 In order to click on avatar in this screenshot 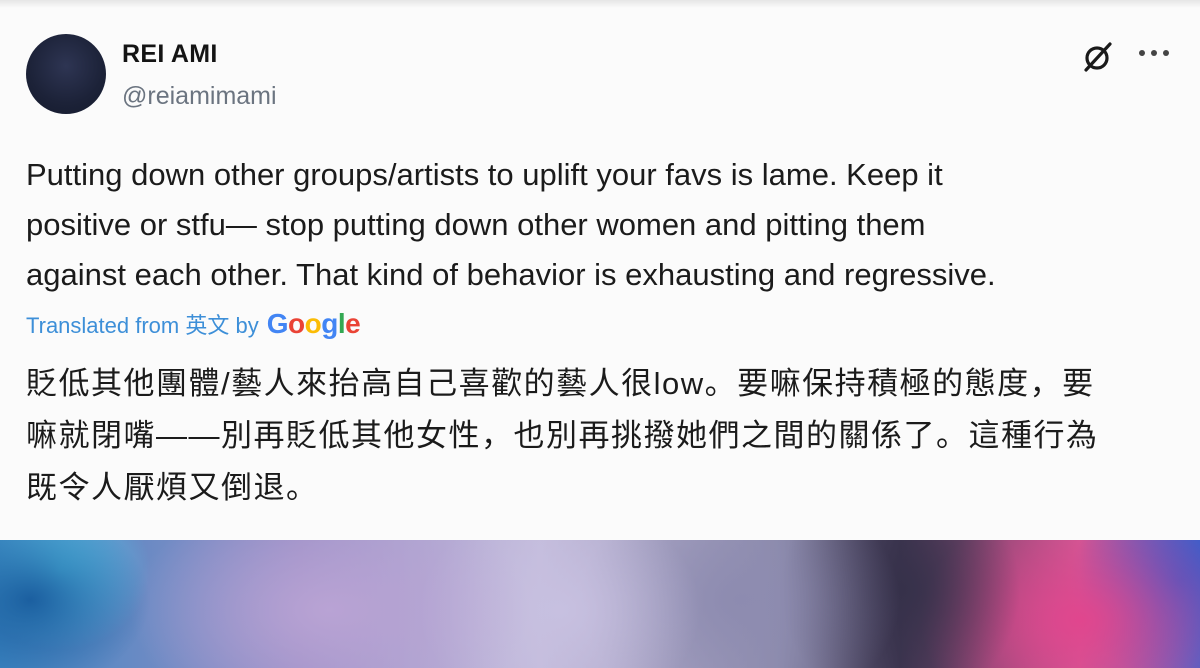, I will do `click(66, 74)`.